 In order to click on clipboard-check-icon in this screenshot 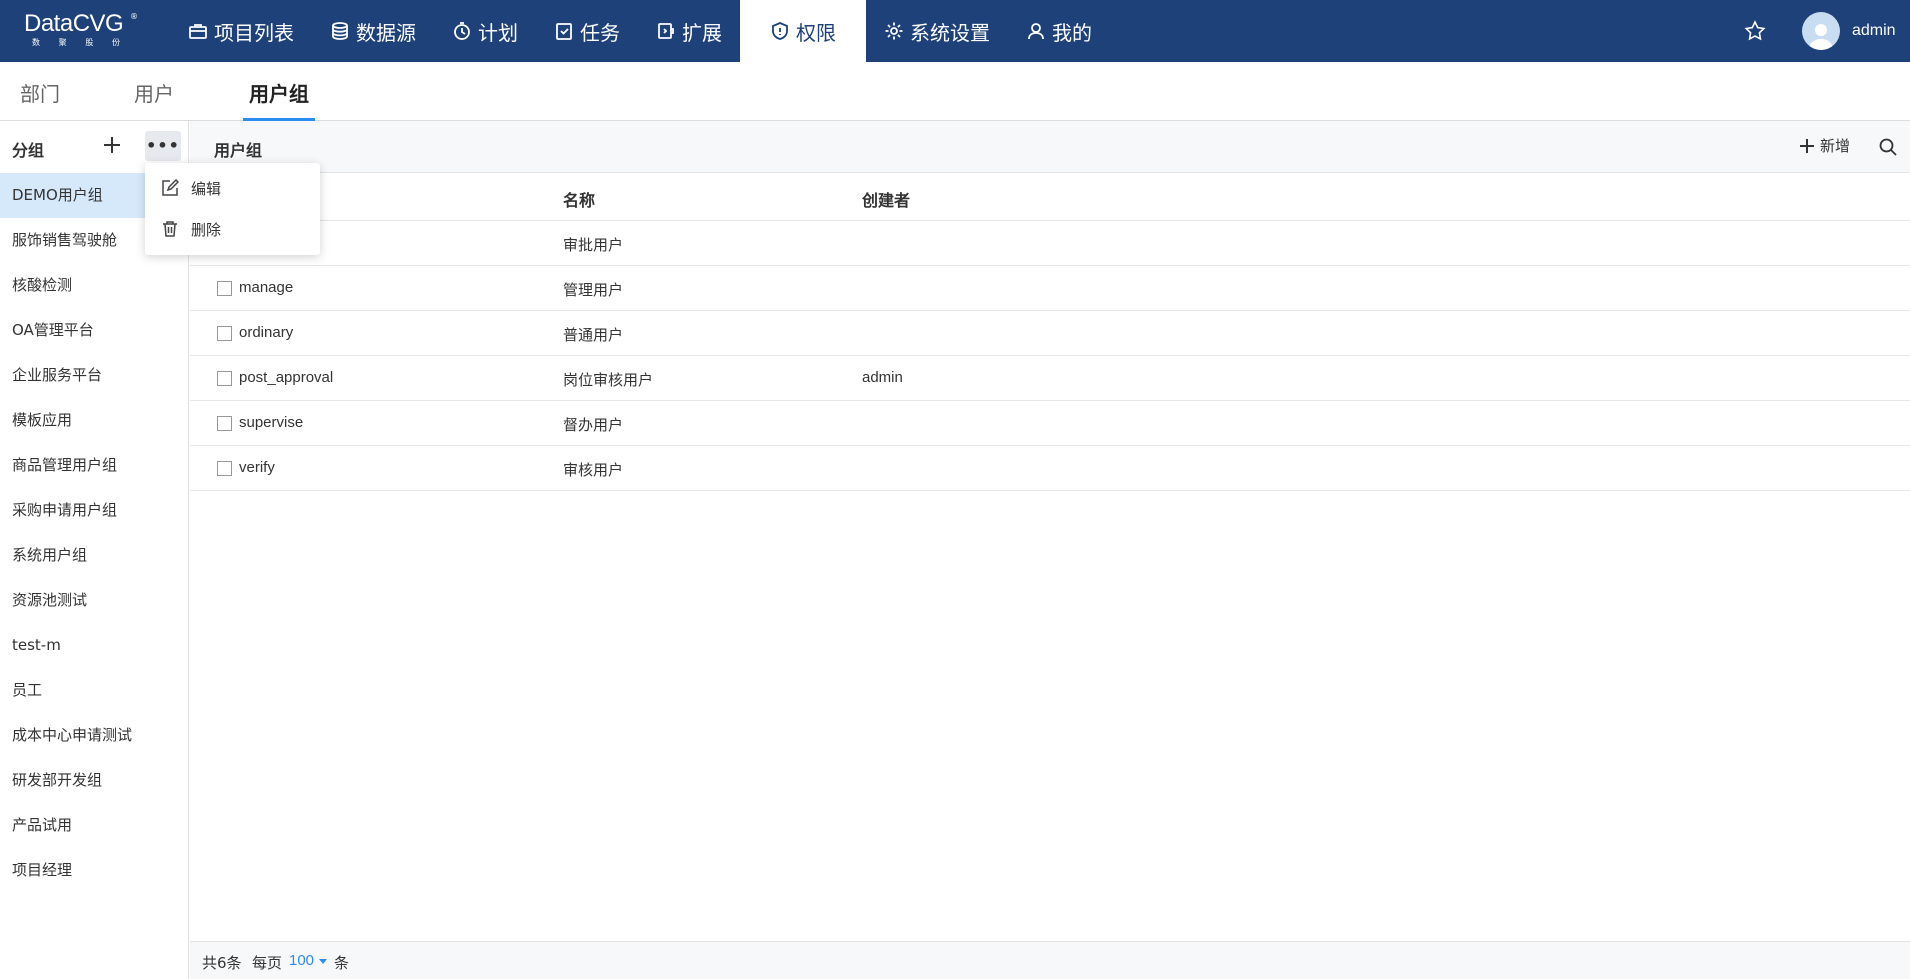, I will do `click(564, 31)`.